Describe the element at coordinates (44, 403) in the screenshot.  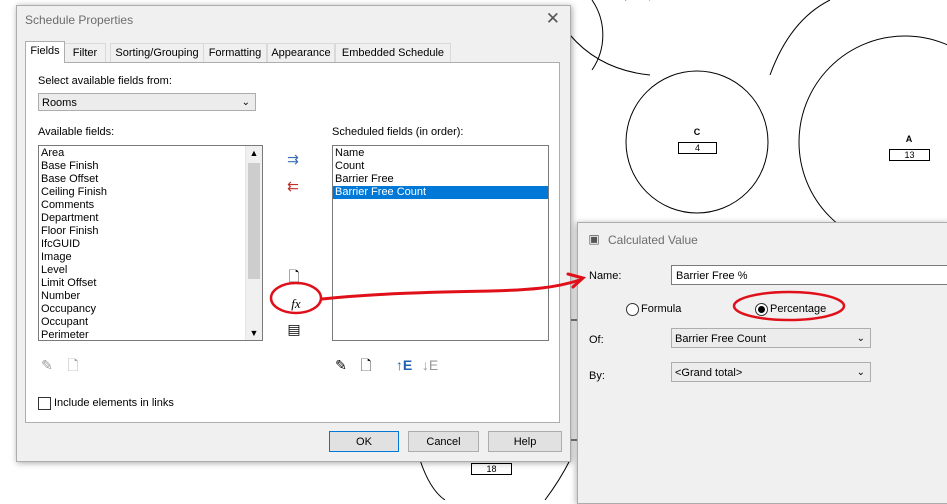
I see `include-links-checkbox` at that location.